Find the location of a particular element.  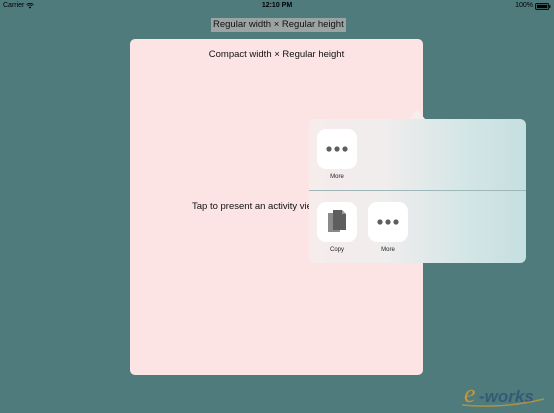

status-time: 12:10 PM is located at coordinates (277, 5).